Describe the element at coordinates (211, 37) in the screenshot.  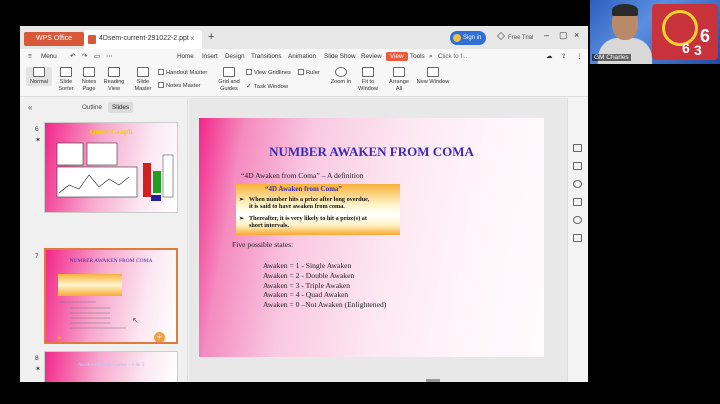
I see `new-tab-icon: +` at that location.